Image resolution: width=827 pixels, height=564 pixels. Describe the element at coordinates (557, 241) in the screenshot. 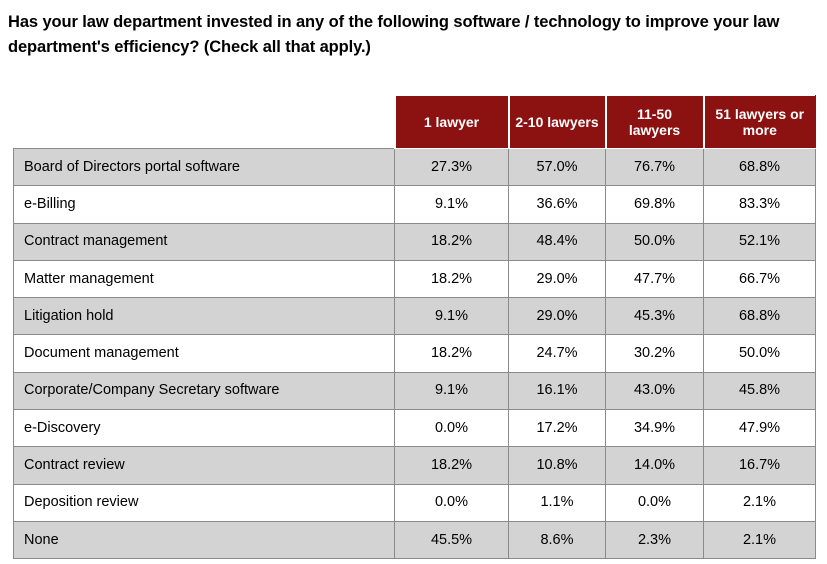

I see `value-cell: 48.4%` at that location.